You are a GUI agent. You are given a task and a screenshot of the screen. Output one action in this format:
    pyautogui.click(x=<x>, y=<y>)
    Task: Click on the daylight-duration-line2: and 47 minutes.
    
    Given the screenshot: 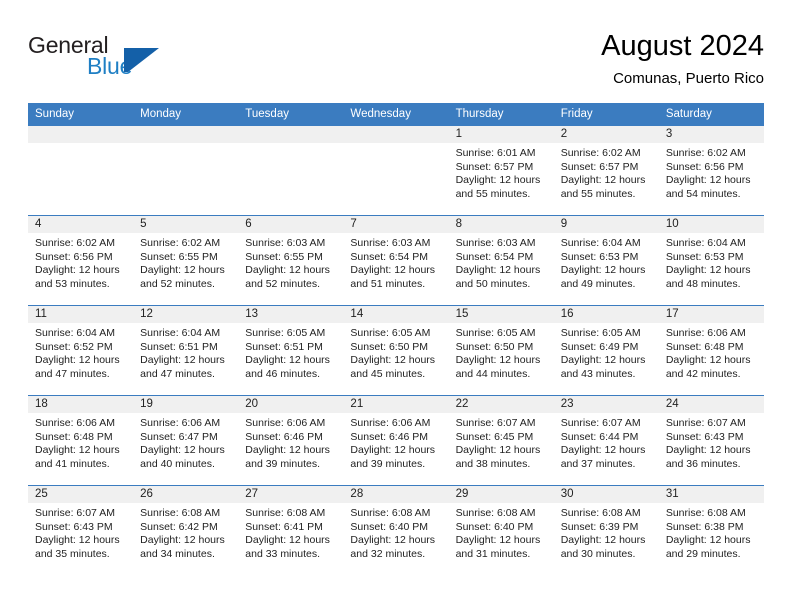 What is the action you would take?
    pyautogui.click(x=177, y=373)
    